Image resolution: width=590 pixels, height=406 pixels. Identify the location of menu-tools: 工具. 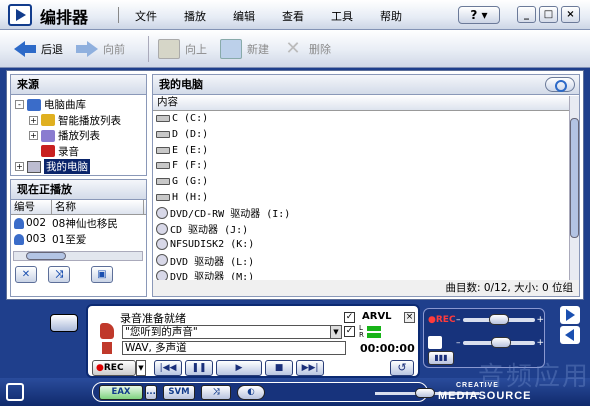
(342, 16).